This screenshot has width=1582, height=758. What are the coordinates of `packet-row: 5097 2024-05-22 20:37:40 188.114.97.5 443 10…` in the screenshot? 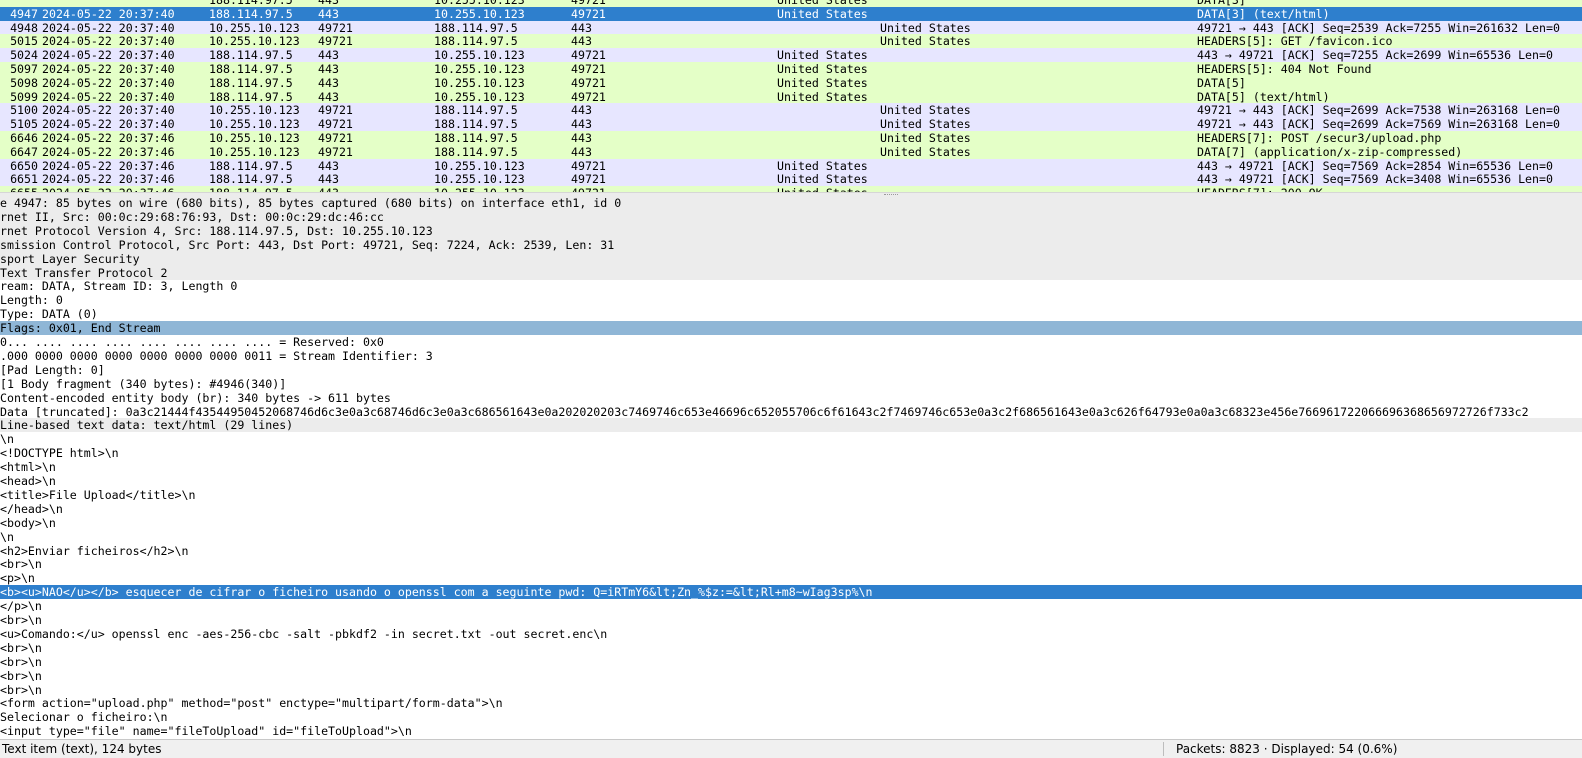 It's located at (791, 69).